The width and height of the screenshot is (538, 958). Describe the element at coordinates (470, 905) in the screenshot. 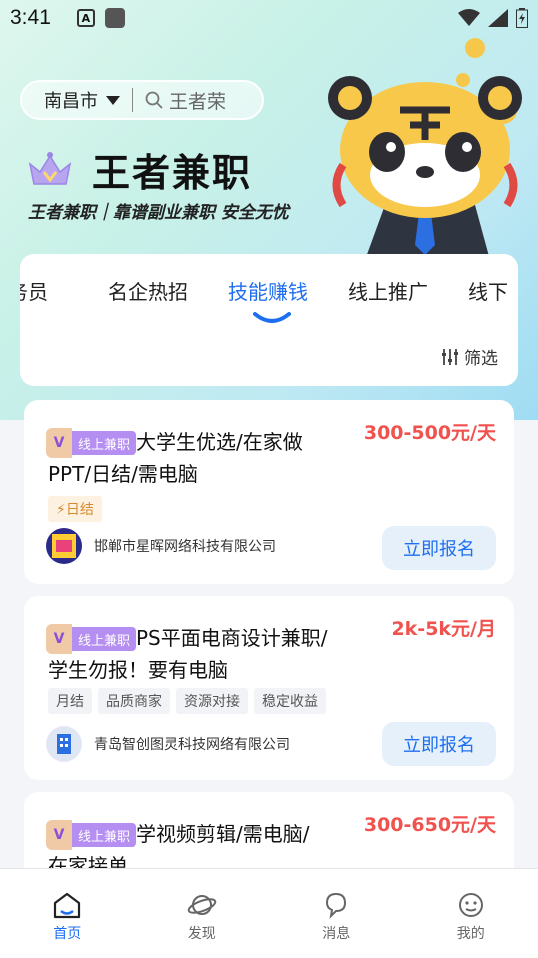

I see `face-icon` at that location.